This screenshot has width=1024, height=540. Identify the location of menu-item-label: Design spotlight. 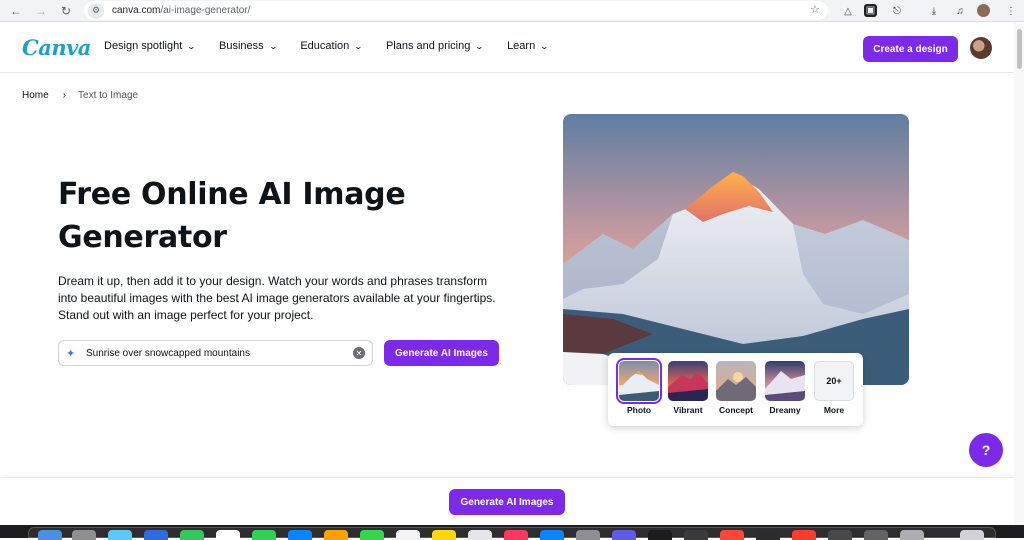
(143, 46).